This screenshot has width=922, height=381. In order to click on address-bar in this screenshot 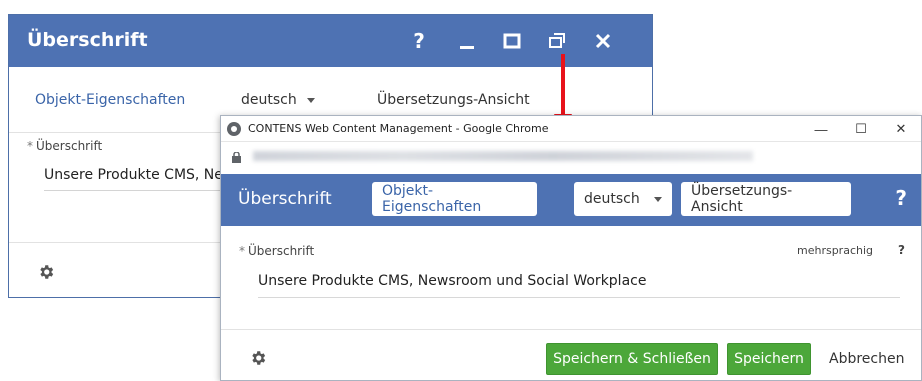, I will do `click(571, 156)`.